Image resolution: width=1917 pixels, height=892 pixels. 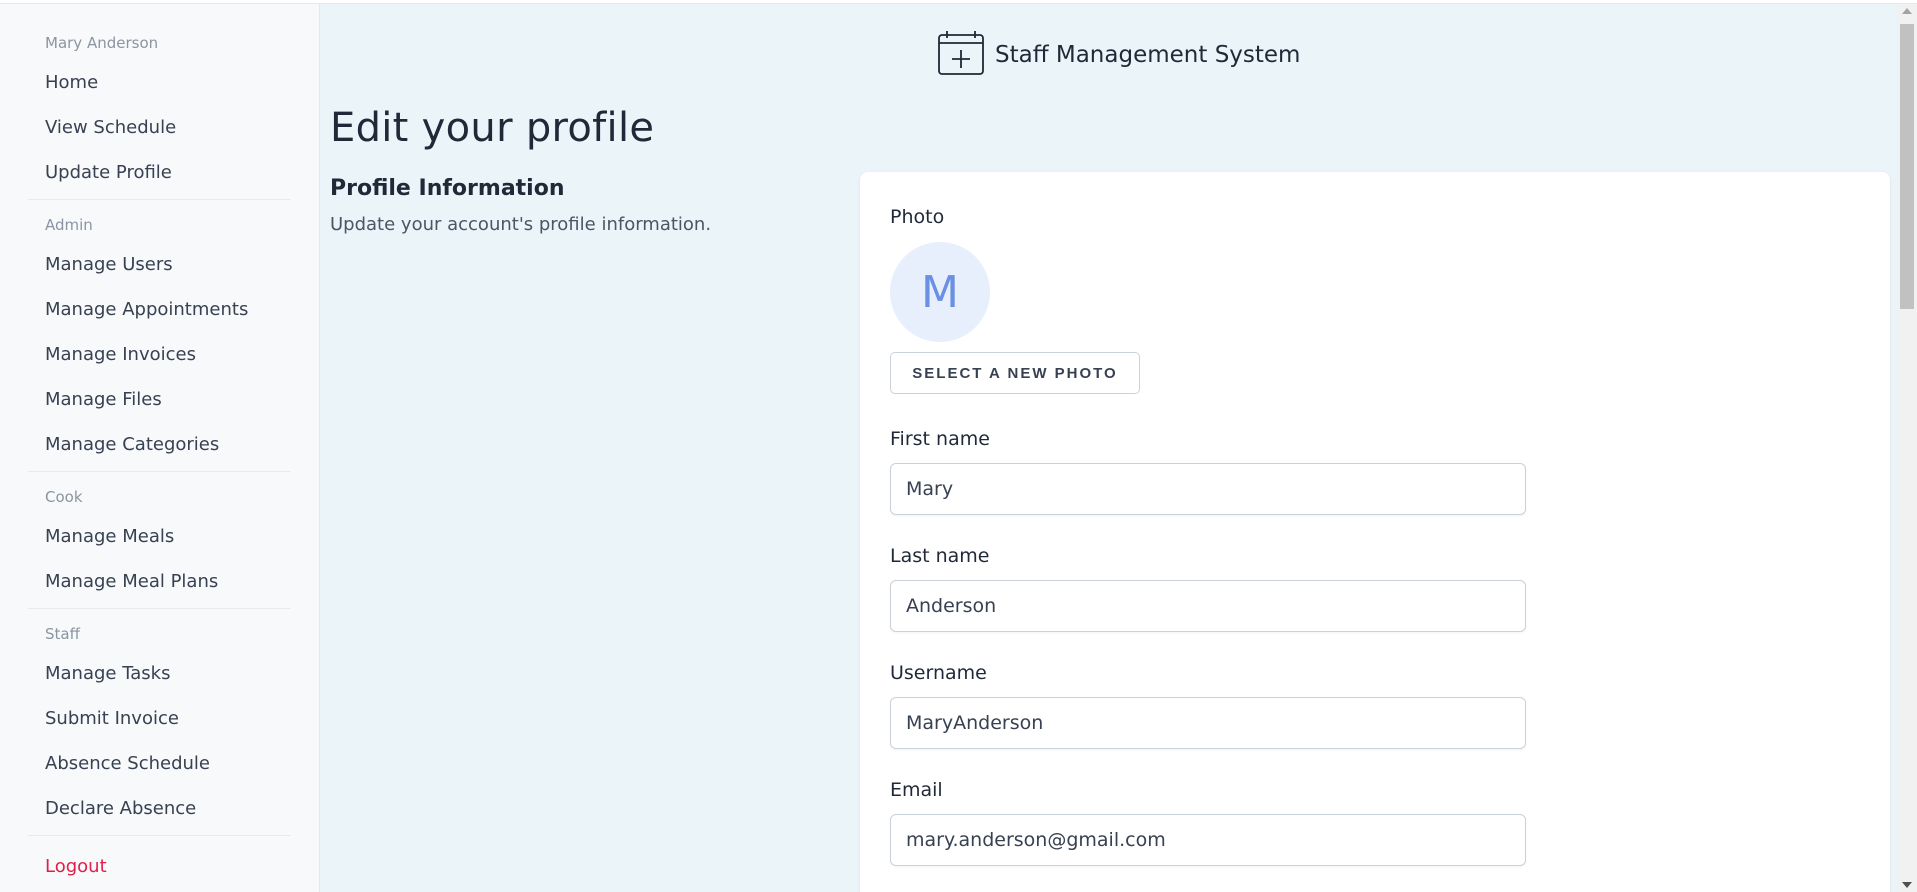 I want to click on sidebar-user-name: Mary Anderson, so click(x=102, y=43).